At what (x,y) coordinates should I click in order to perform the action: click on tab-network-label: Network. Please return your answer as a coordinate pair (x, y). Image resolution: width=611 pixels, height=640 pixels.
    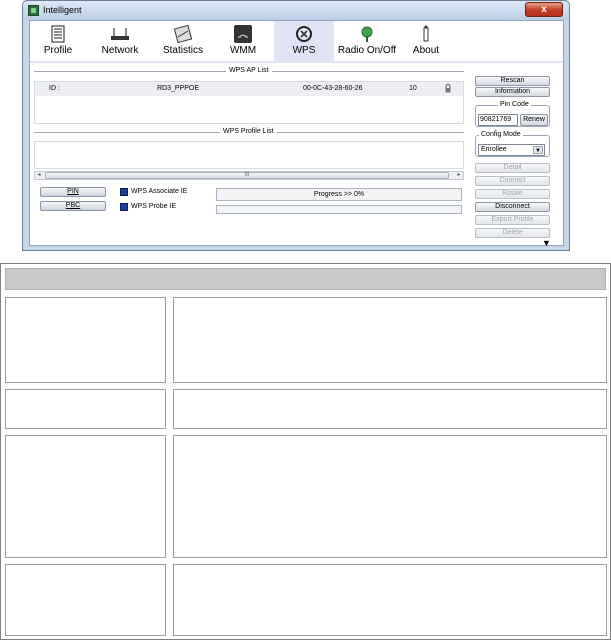
    Looking at the image, I should click on (120, 50).